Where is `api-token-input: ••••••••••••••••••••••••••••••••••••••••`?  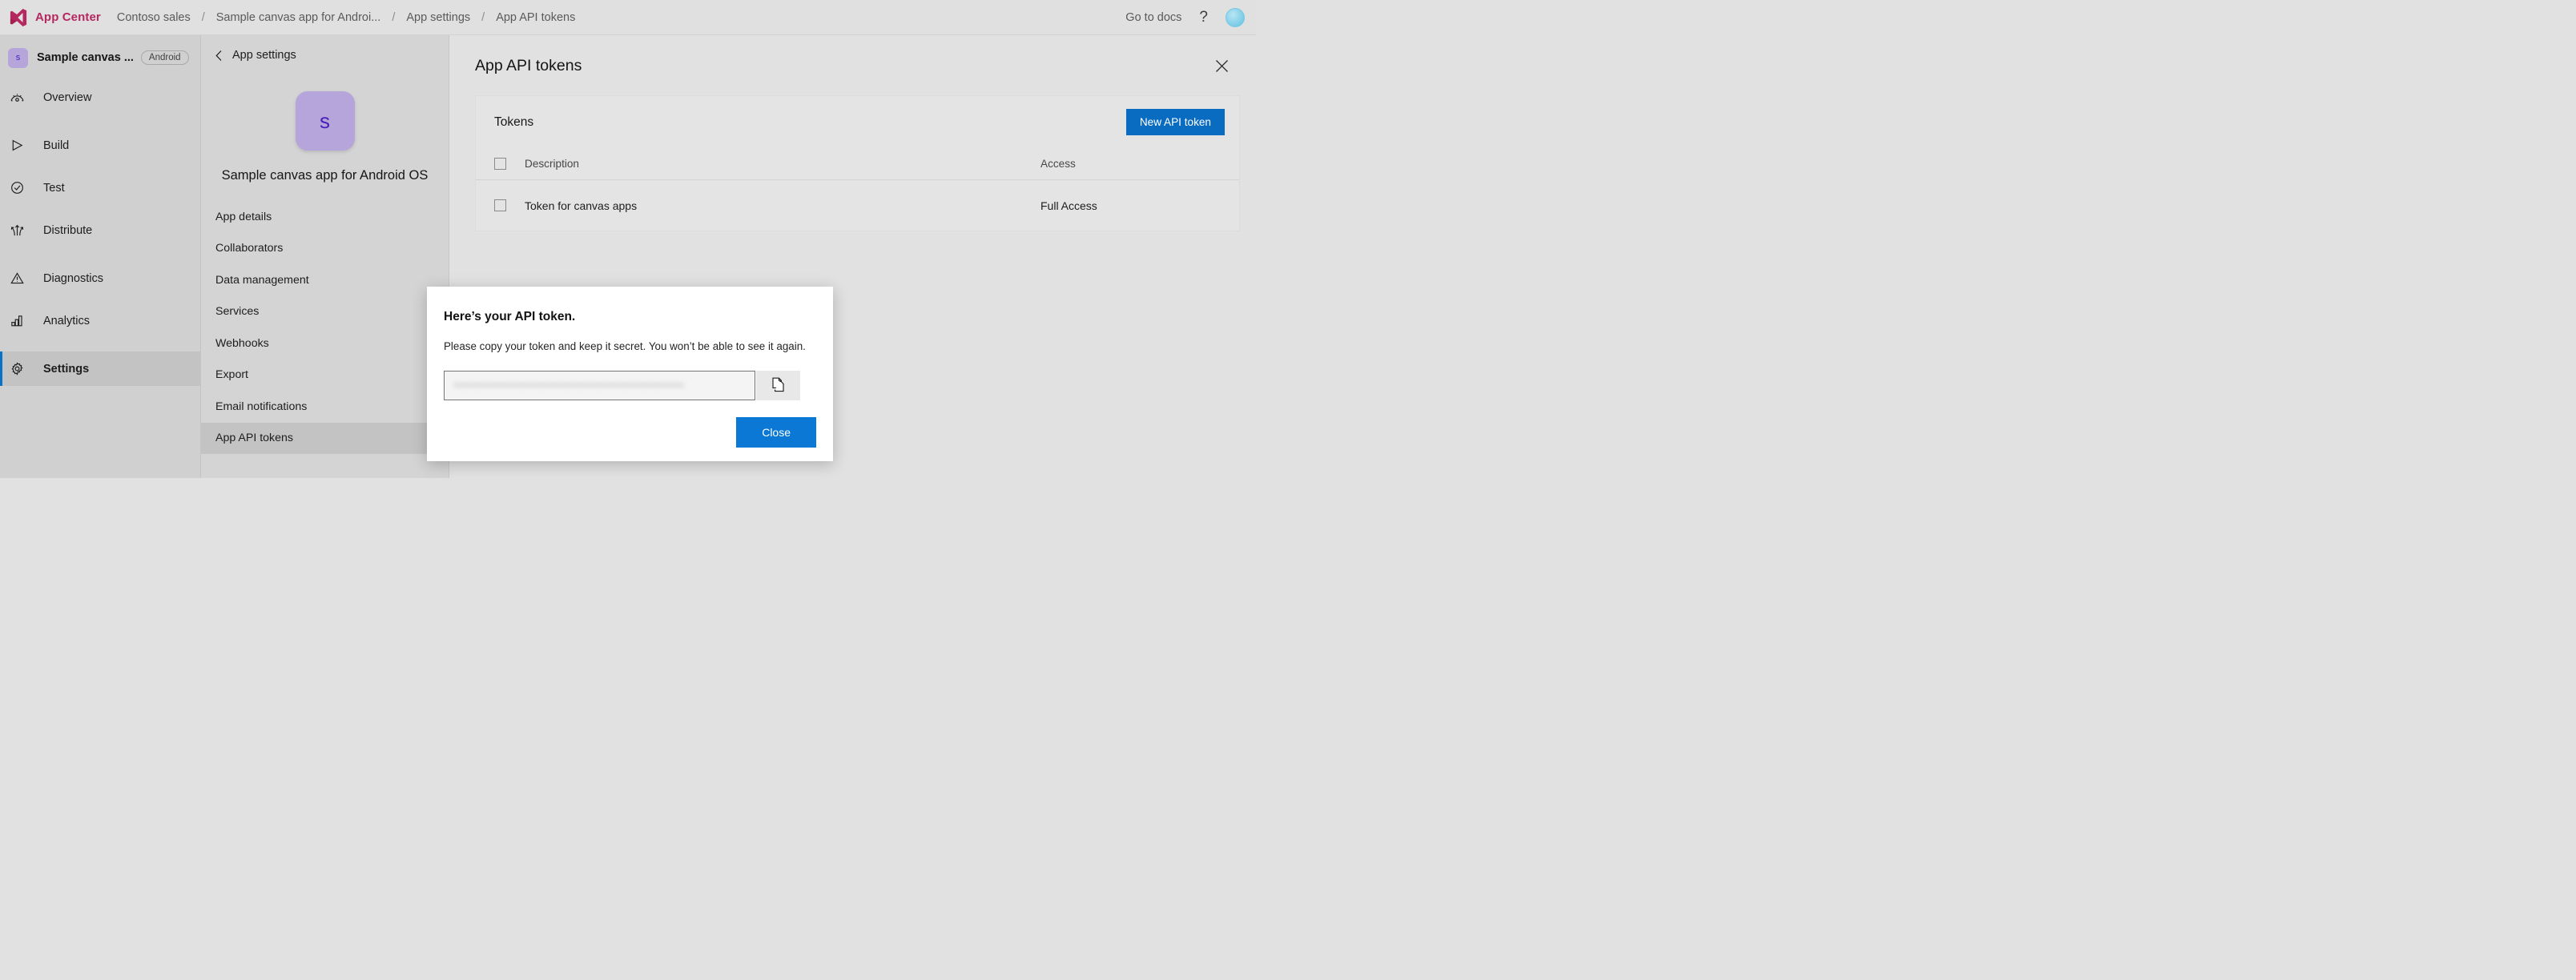
api-token-input: •••••••••••••••••••••••••••••••••••••••• is located at coordinates (599, 386).